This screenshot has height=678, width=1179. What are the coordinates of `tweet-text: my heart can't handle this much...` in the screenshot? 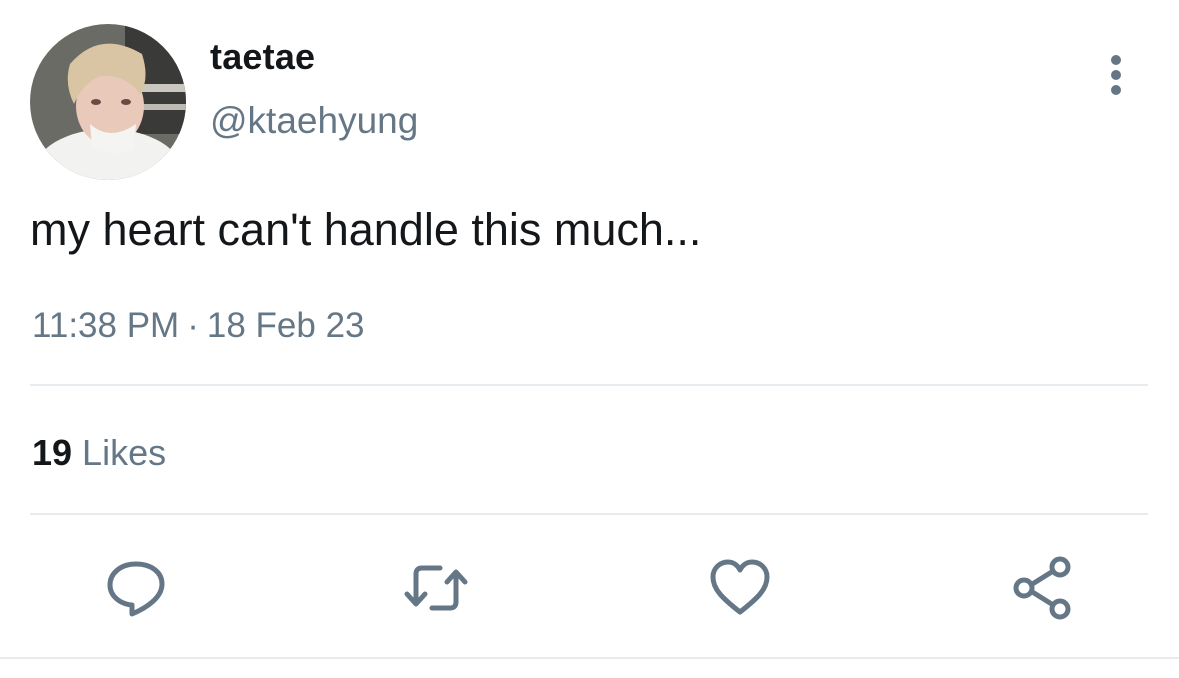 It's located at (366, 229).